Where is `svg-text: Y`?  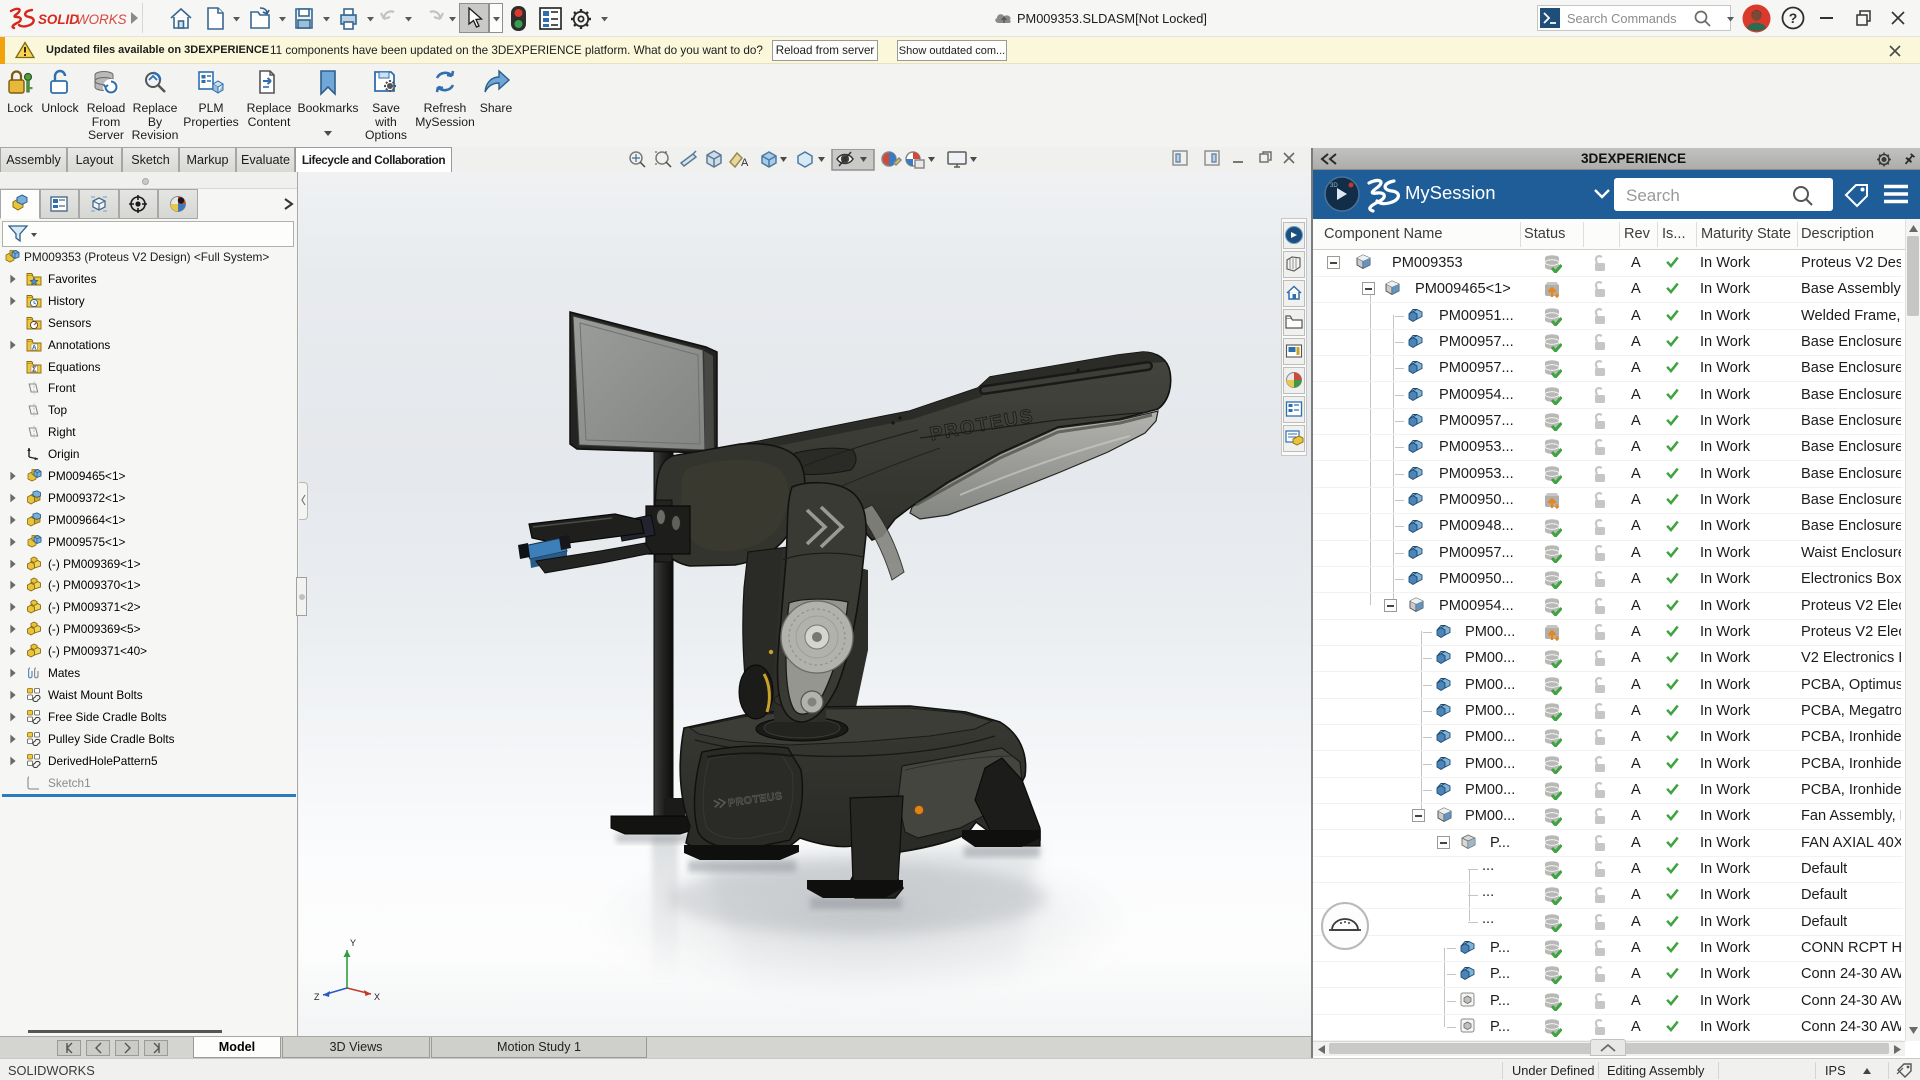 svg-text: Y is located at coordinates (353, 943).